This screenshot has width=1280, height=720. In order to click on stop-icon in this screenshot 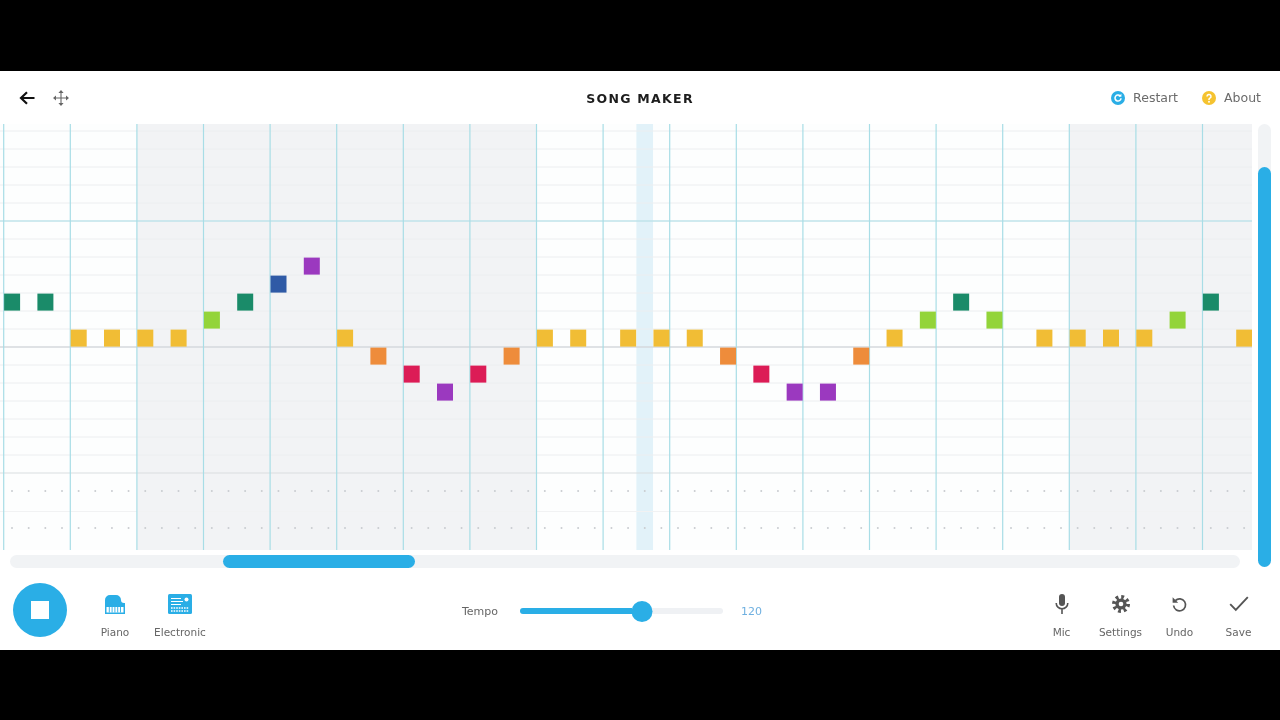, I will do `click(40, 610)`.